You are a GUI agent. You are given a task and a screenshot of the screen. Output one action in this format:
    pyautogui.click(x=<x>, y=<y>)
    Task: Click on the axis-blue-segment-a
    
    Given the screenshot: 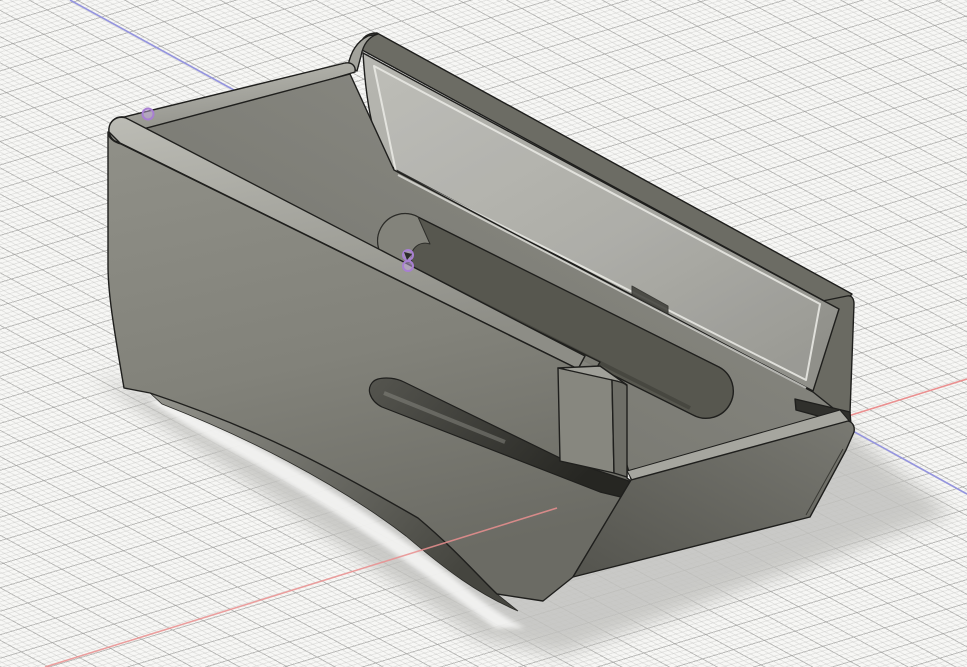 What is the action you would take?
    pyautogui.click(x=156, y=47)
    